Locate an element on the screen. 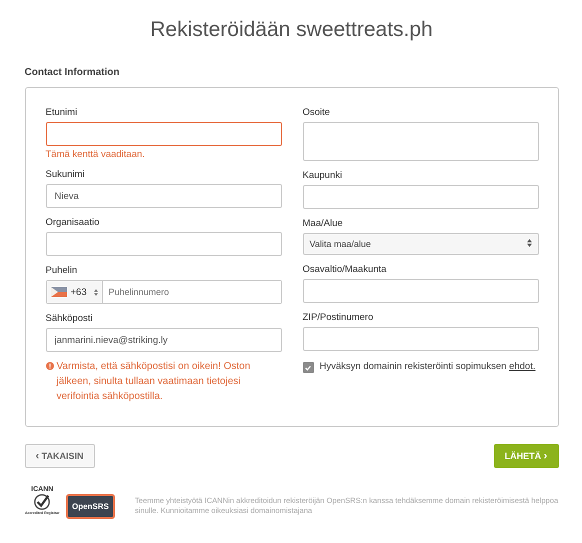  warning-message: Varmista, että sähköpostisi on oikein! Oston jälkeen, sinulta tullaan vaatimaan tietojesi verifointia sähköpostilla. is located at coordinates (154, 382).